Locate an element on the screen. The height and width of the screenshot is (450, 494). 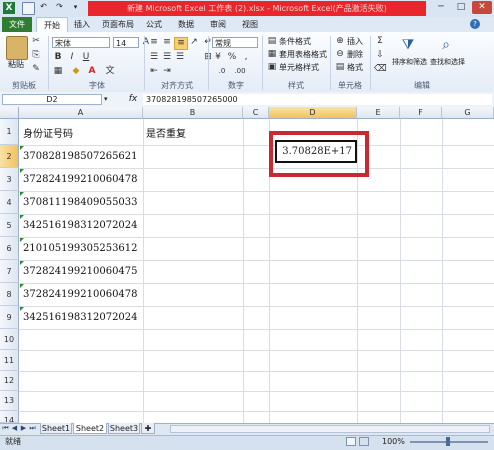
cell-a8: 372824199210060478 is located at coordinates (80, 294).